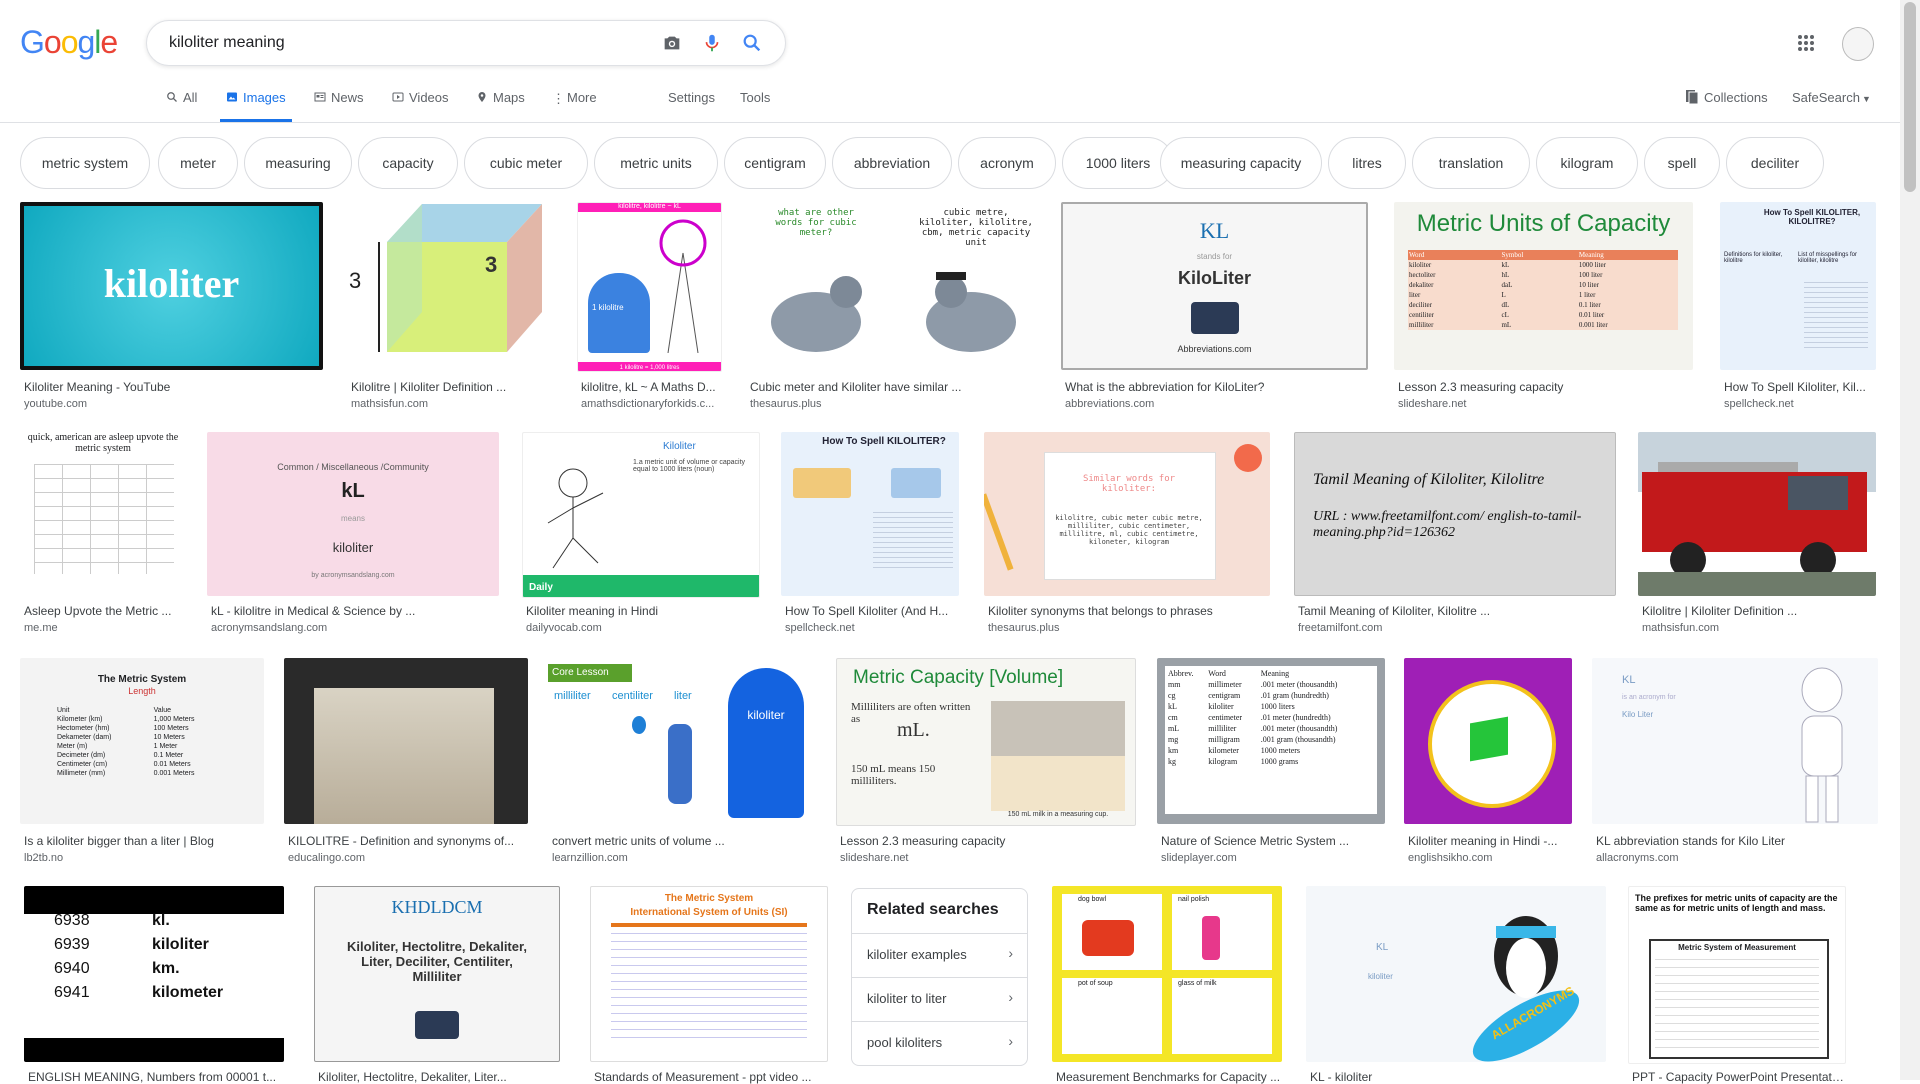 Image resolution: width=1920 pixels, height=1084 pixels. What do you see at coordinates (656, 163) in the screenshot?
I see `chip: metric units` at bounding box center [656, 163].